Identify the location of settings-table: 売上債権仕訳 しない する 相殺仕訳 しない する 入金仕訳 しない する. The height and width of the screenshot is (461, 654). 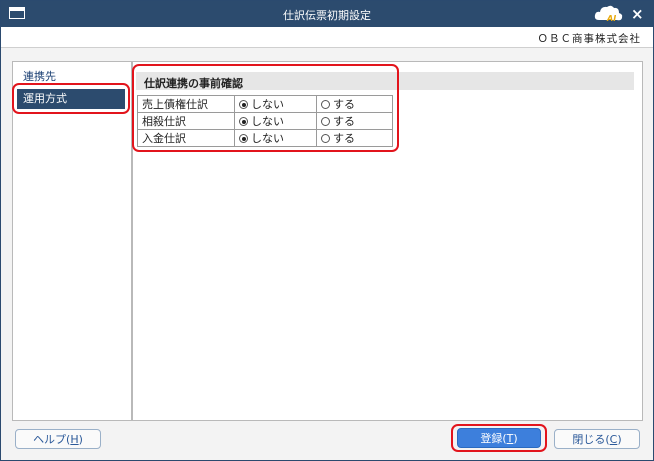
(265, 121).